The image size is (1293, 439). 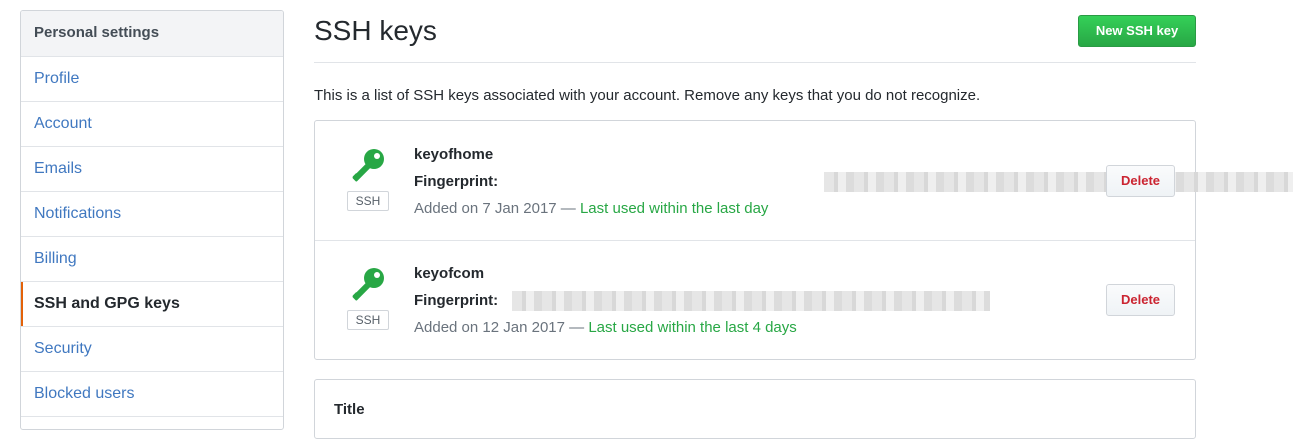 I want to click on sidebar-item-account: Account, so click(x=152, y=124).